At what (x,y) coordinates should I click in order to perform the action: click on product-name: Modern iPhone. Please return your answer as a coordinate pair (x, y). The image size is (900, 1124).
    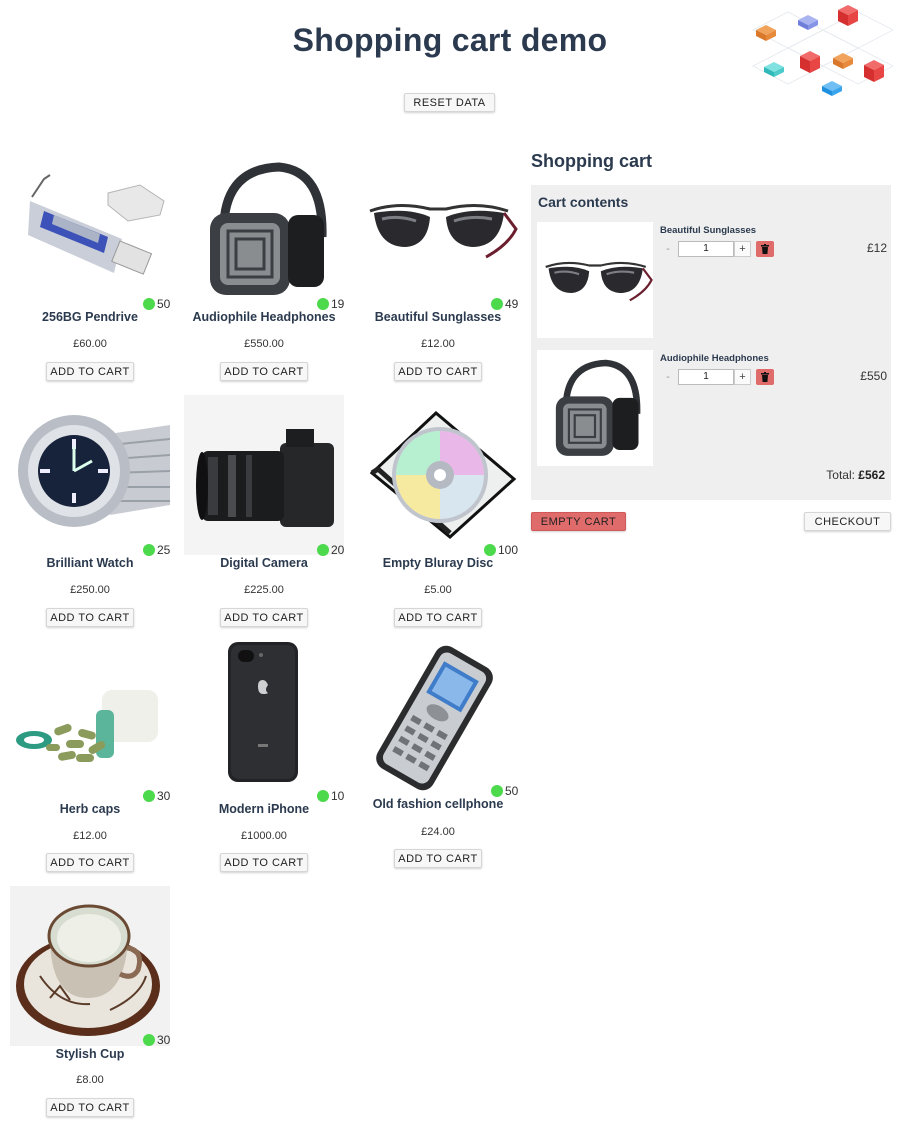
    Looking at the image, I should click on (264, 809).